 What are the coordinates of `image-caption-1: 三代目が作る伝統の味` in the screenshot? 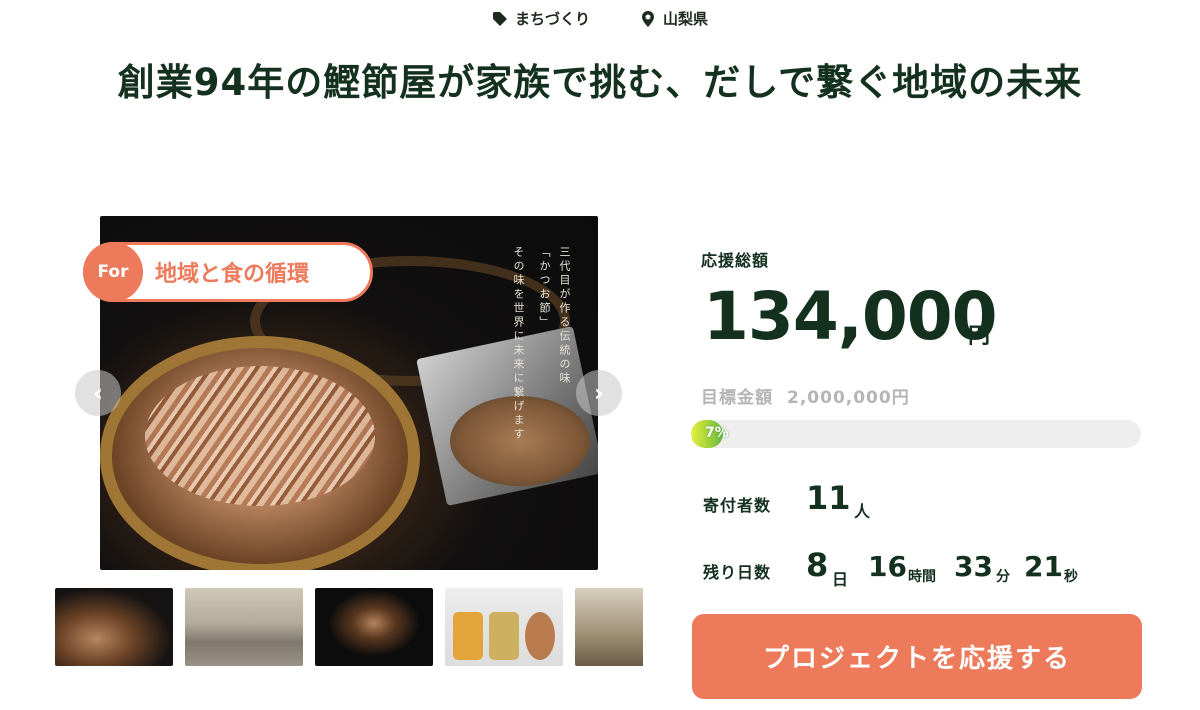 It's located at (564, 316).